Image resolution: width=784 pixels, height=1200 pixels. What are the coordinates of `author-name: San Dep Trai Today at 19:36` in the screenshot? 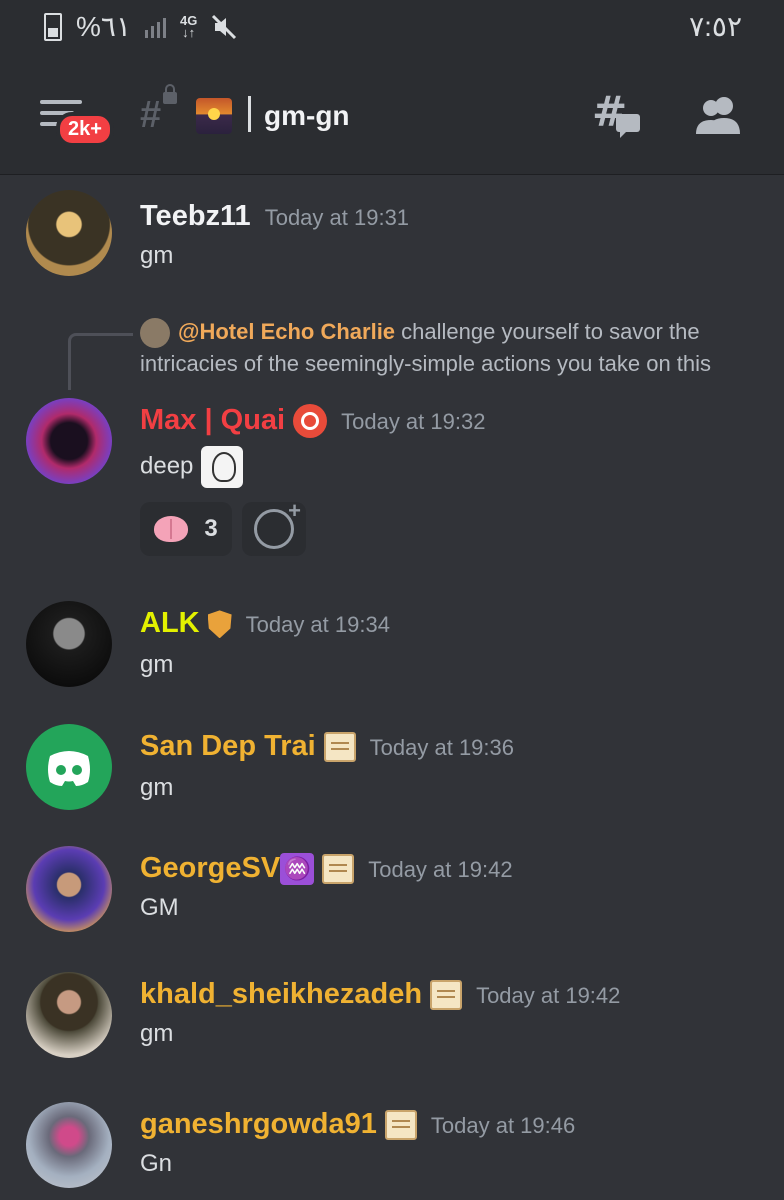 It's located at (327, 746).